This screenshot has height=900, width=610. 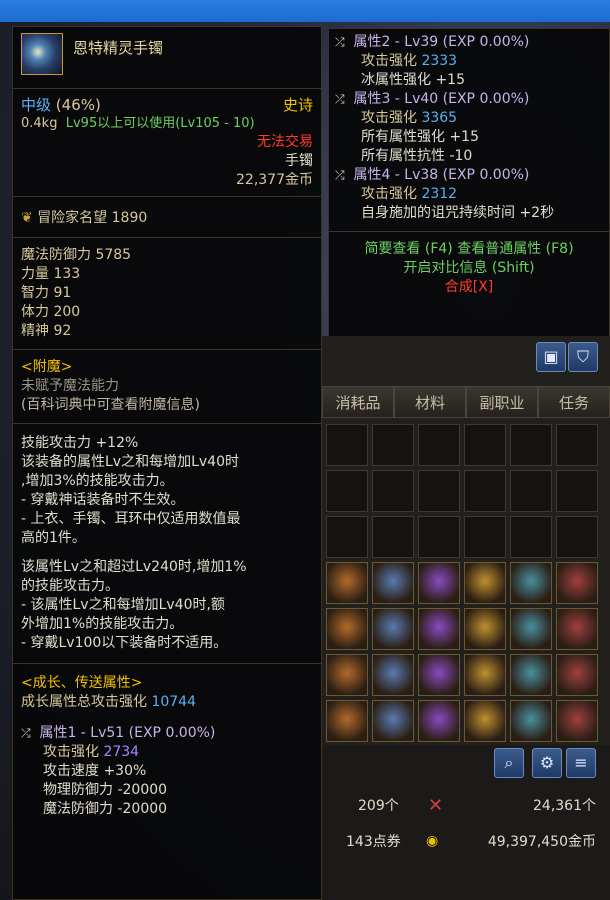 I want to click on stat-row: 精神 92, so click(x=46, y=331).